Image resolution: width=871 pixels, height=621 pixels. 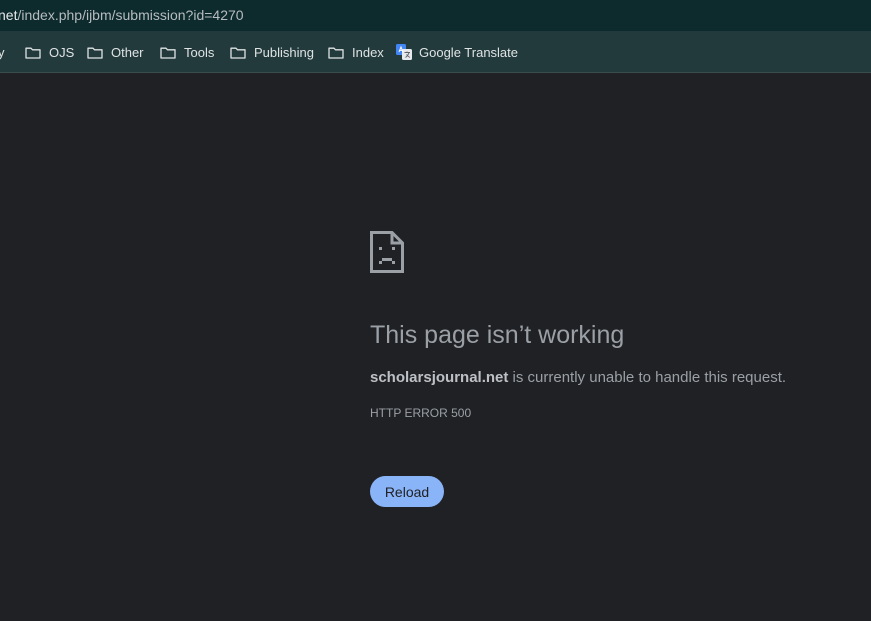 I want to click on bookmark-label: Tools, so click(x=199, y=52).